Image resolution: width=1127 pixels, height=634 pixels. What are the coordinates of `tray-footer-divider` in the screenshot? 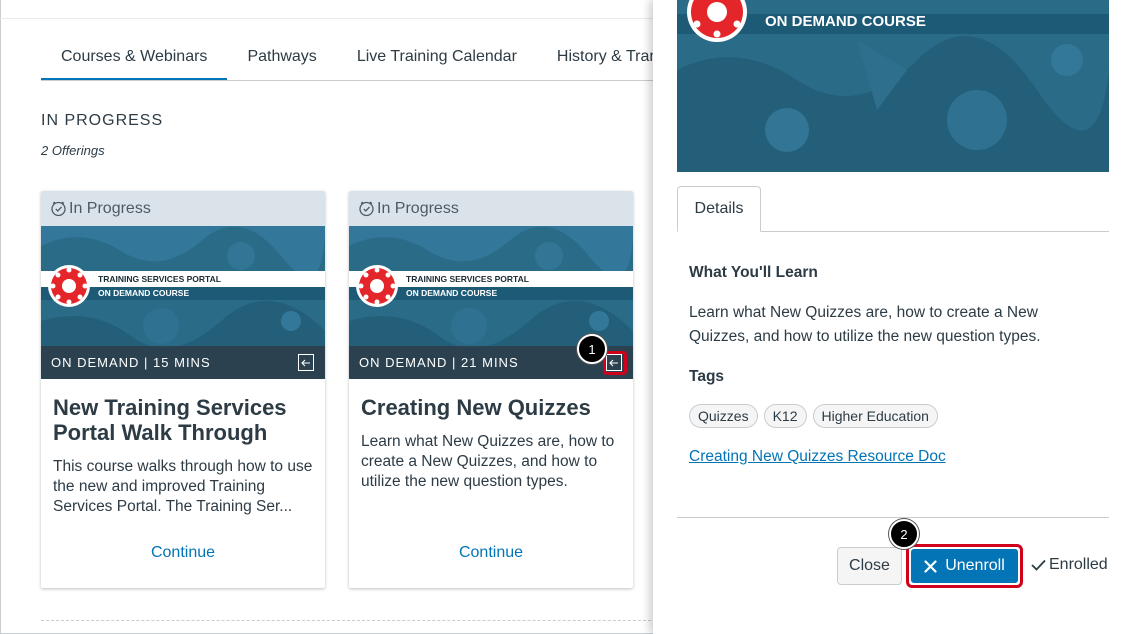 It's located at (893, 517).